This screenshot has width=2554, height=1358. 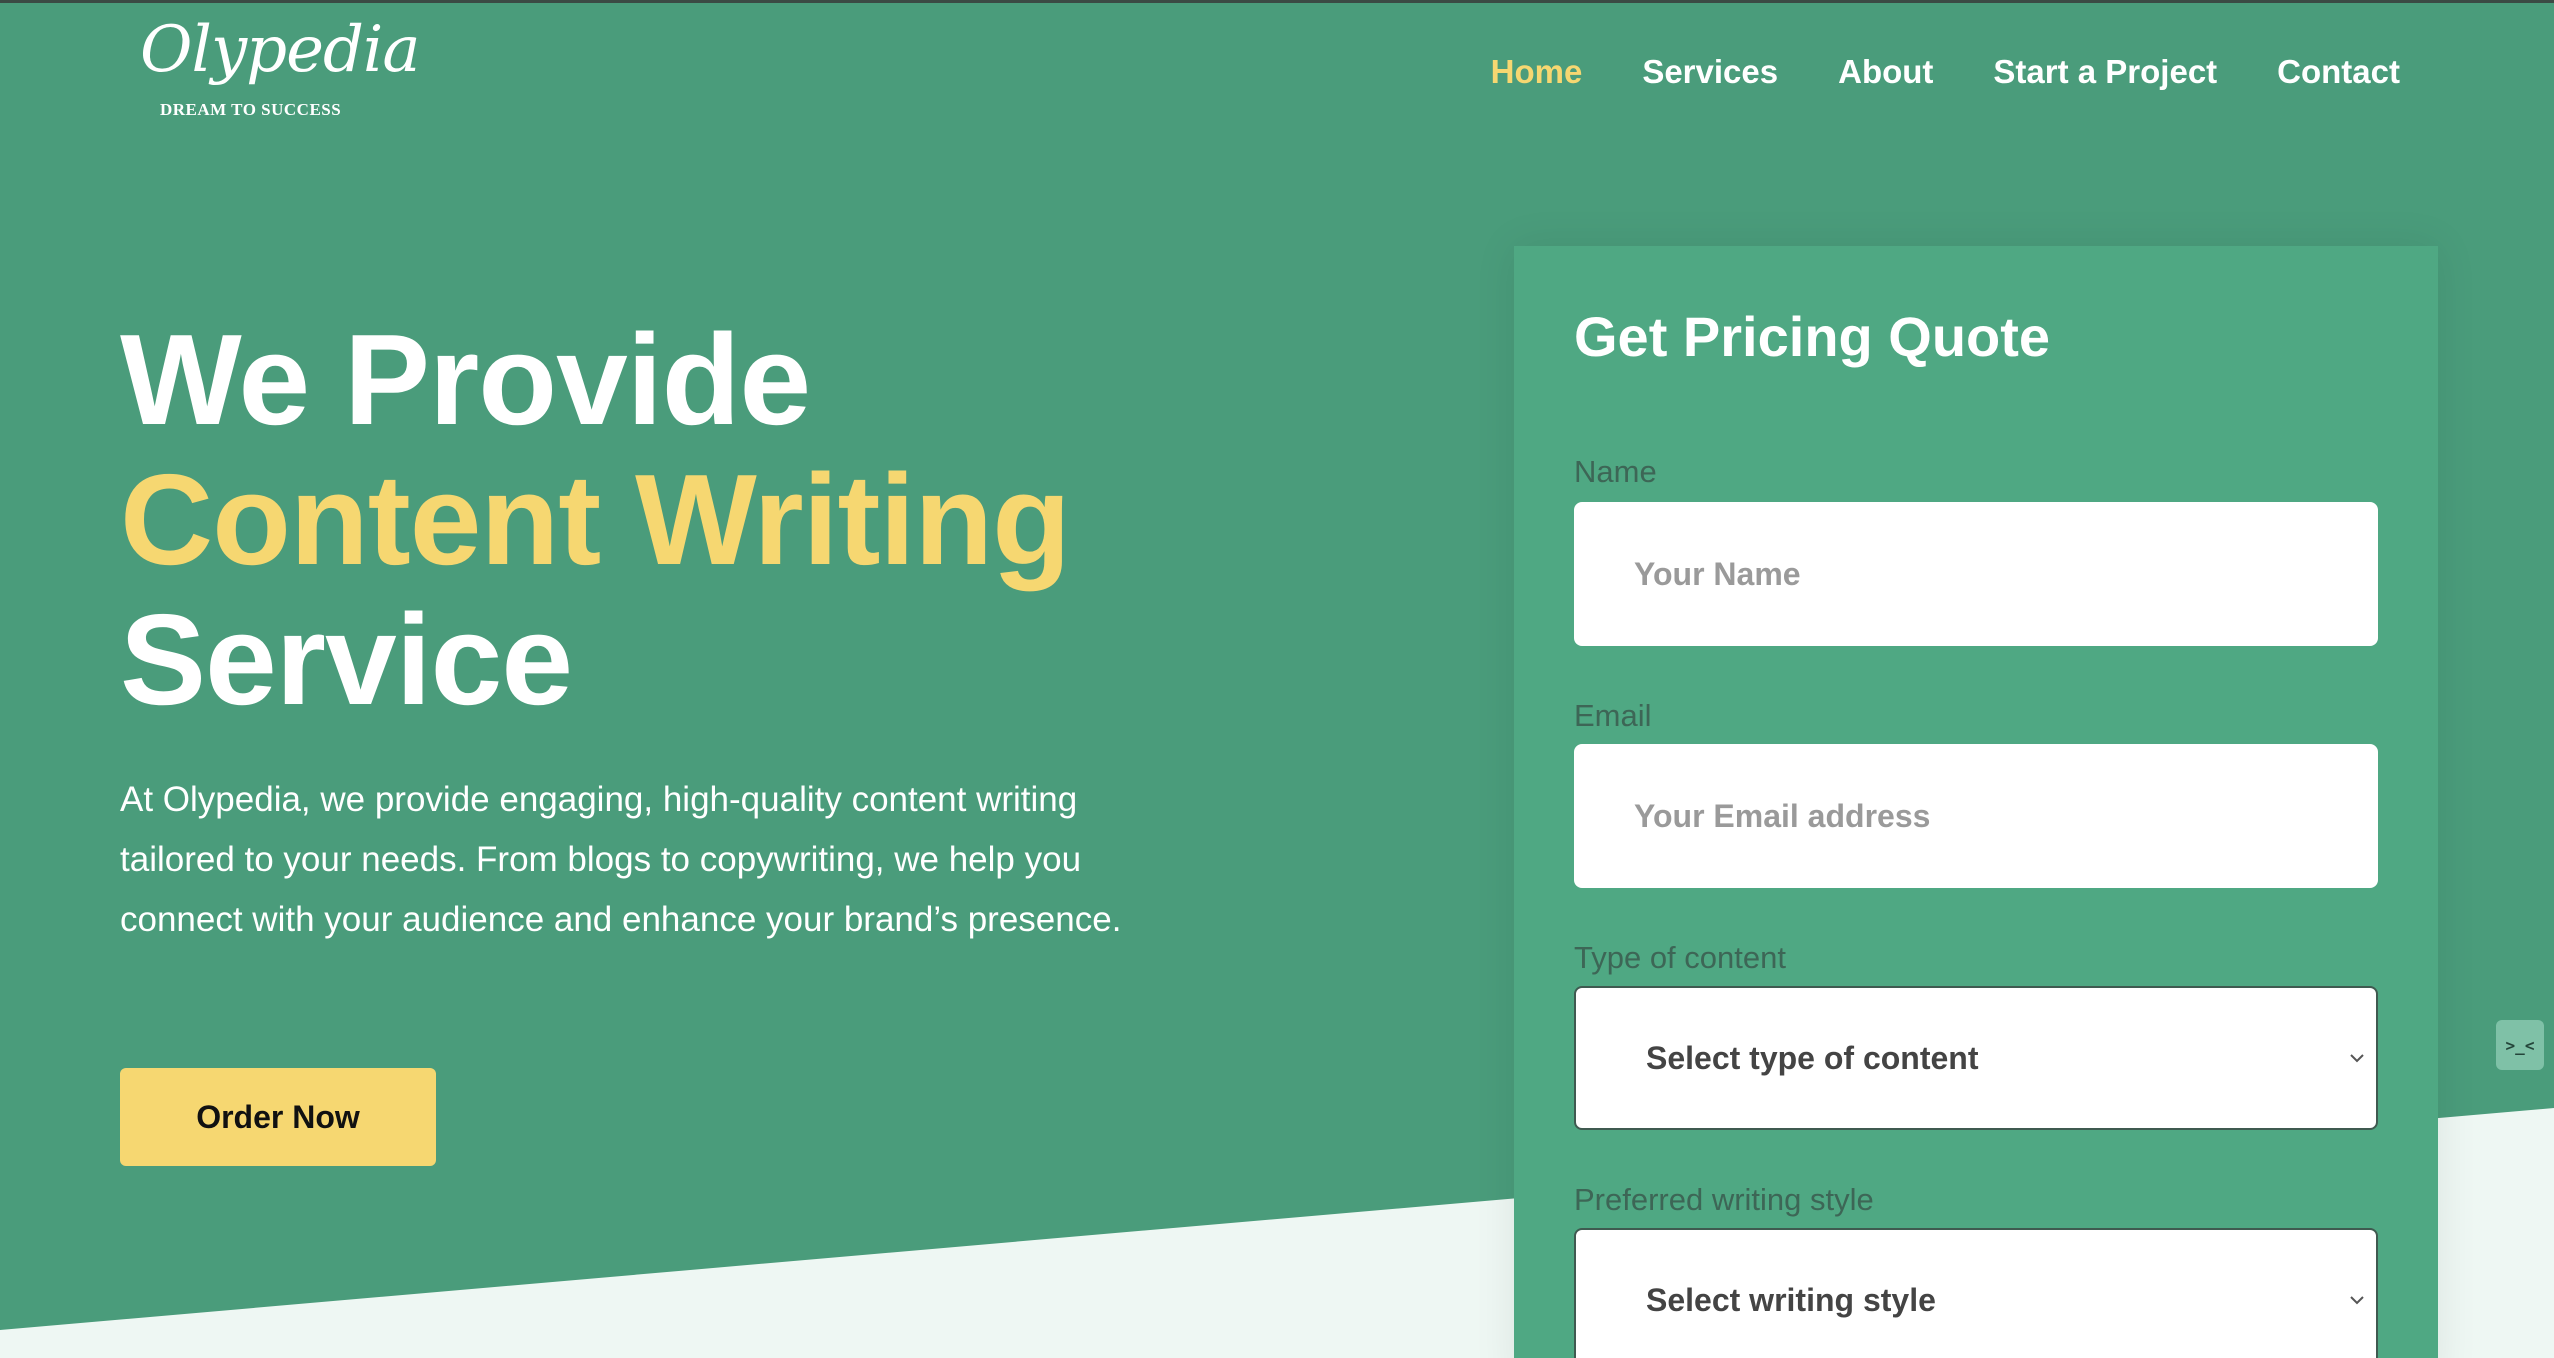 What do you see at coordinates (1724, 1199) in the screenshot?
I see `writing-style-label: Preferred writing style` at bounding box center [1724, 1199].